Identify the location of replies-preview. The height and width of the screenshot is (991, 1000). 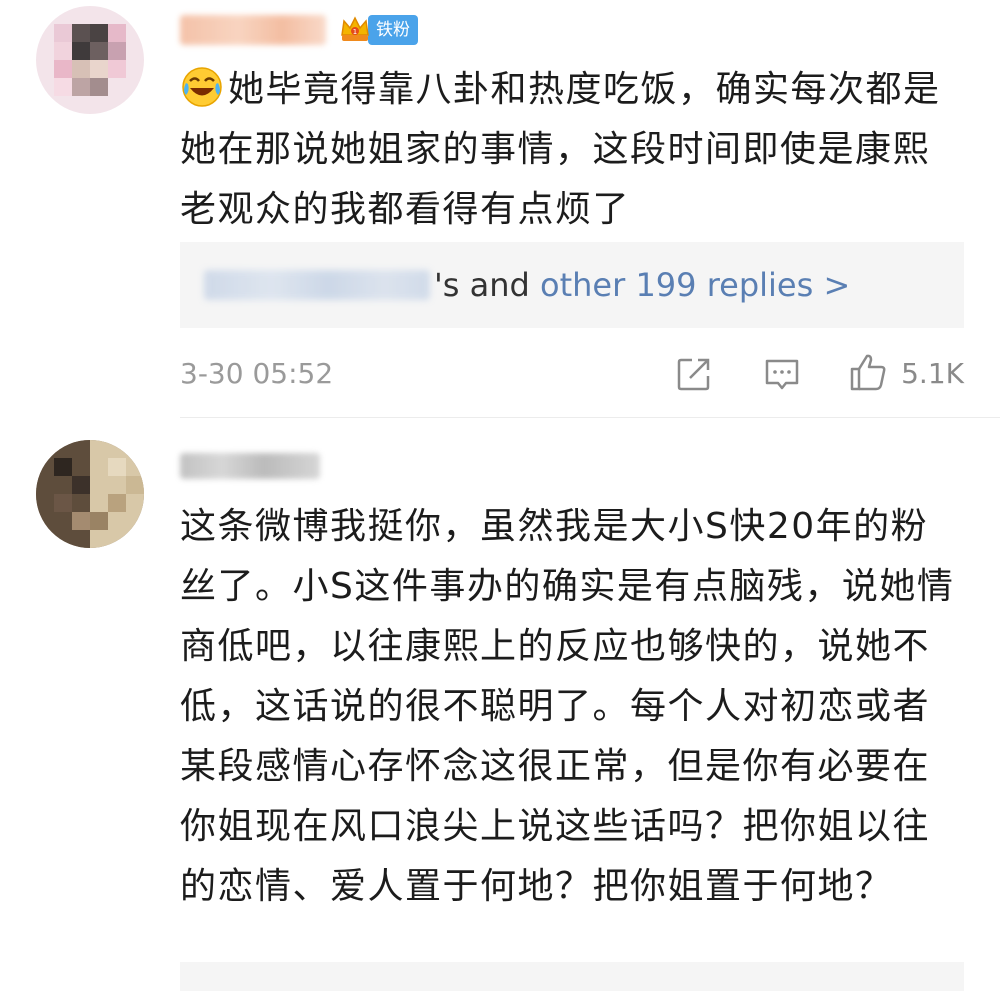
(572, 976).